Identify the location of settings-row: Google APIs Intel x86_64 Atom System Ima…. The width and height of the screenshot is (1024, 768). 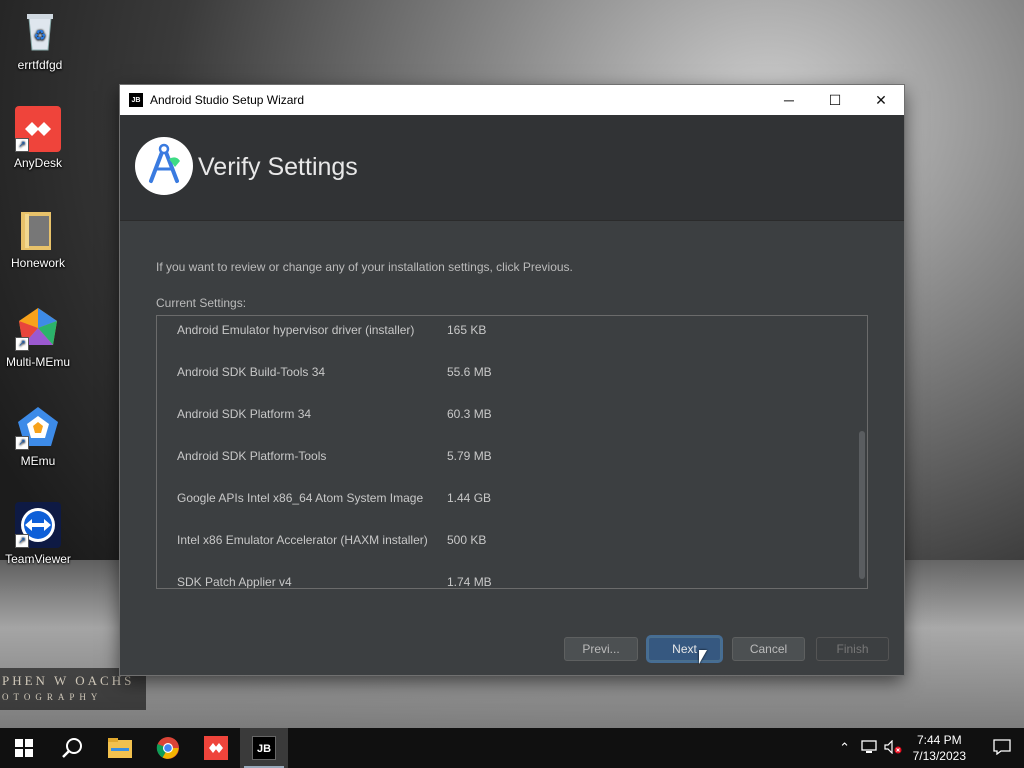
(512, 498).